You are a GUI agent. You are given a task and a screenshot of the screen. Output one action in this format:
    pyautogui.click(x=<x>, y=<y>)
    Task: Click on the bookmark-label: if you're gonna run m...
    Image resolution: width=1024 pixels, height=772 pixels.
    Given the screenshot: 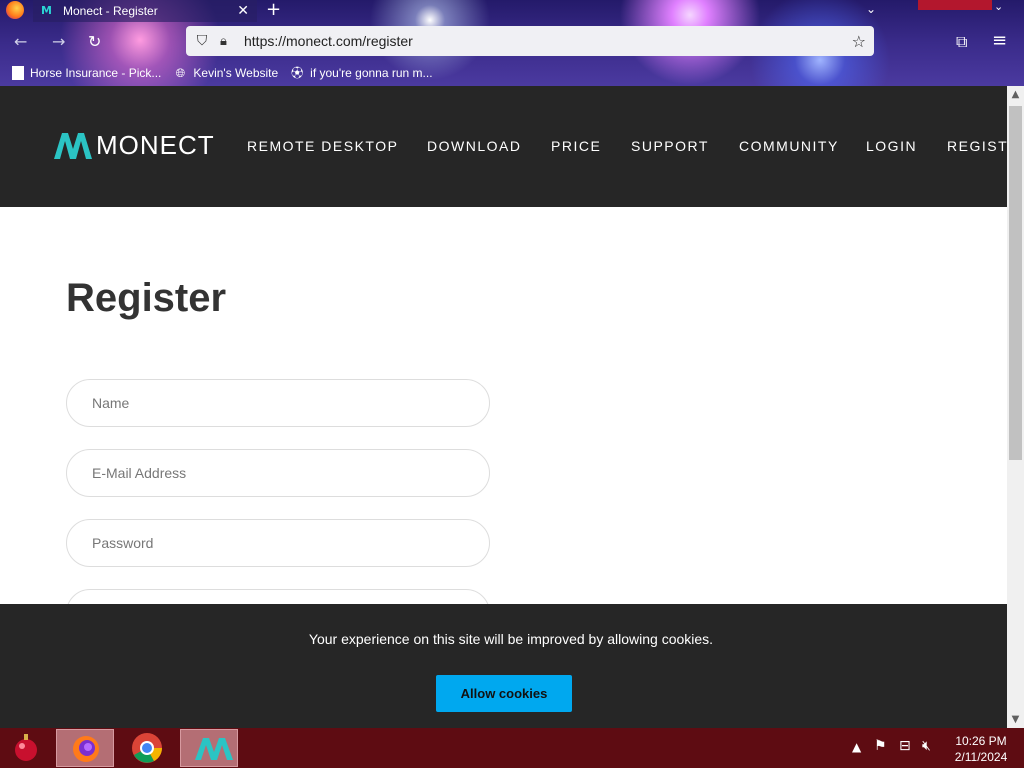 What is the action you would take?
    pyautogui.click(x=371, y=73)
    